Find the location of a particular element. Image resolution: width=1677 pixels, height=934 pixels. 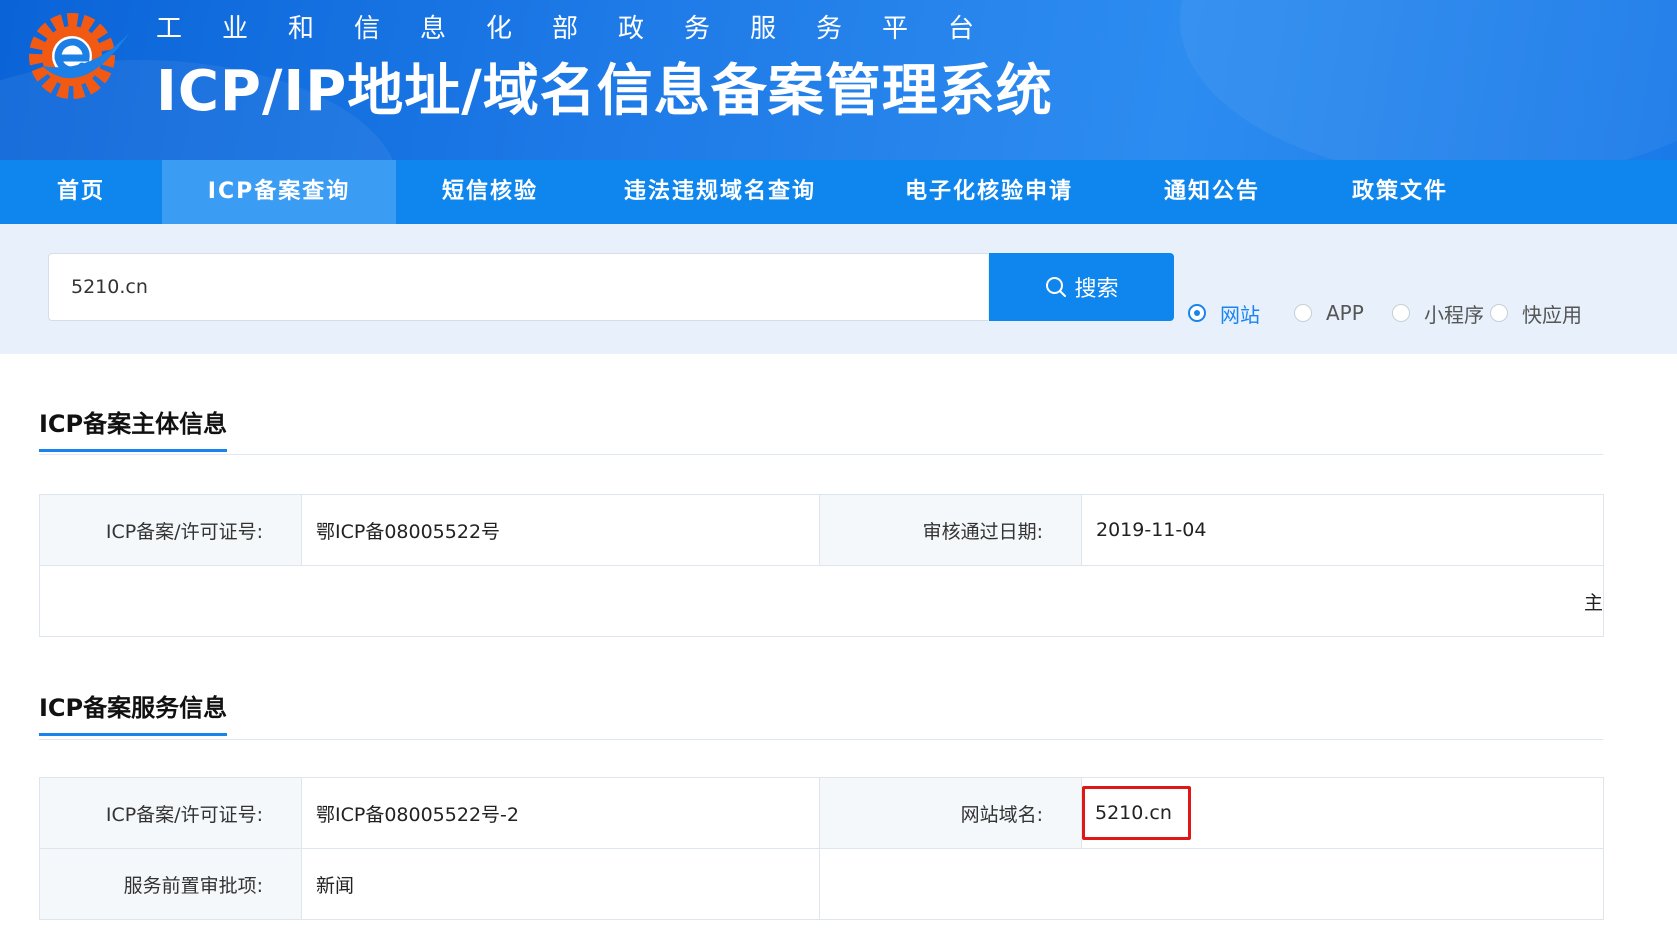

search-button: 搜索 is located at coordinates (1081, 287).